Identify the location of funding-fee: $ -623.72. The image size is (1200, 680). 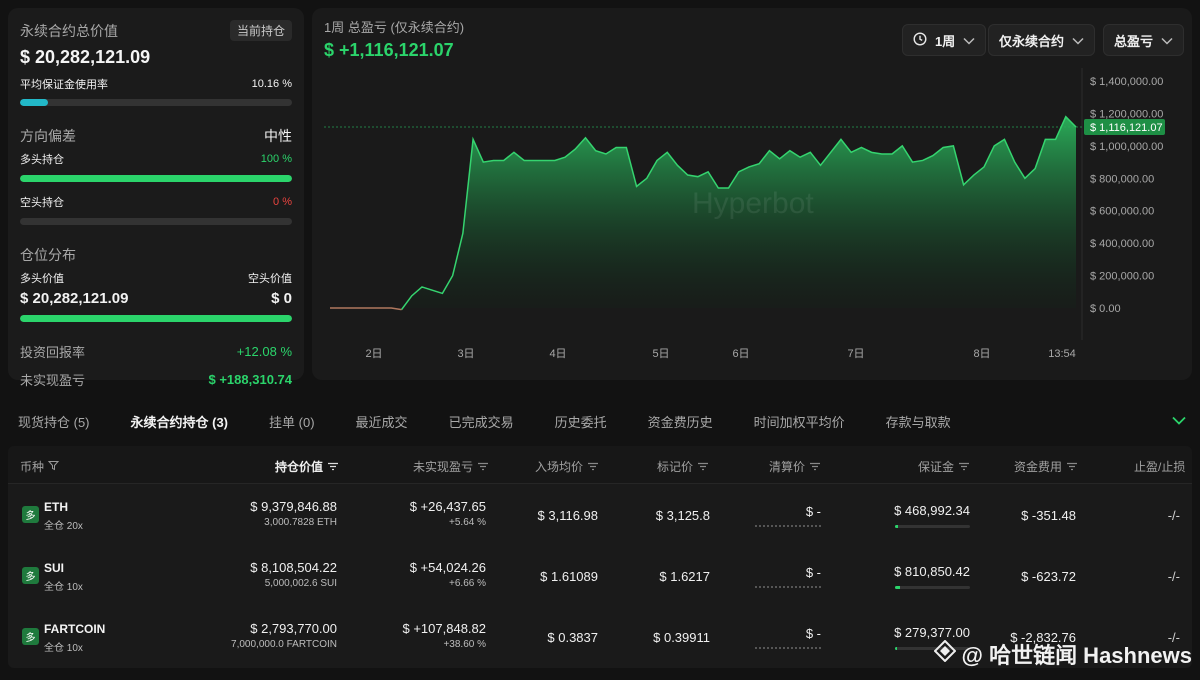
(1048, 576).